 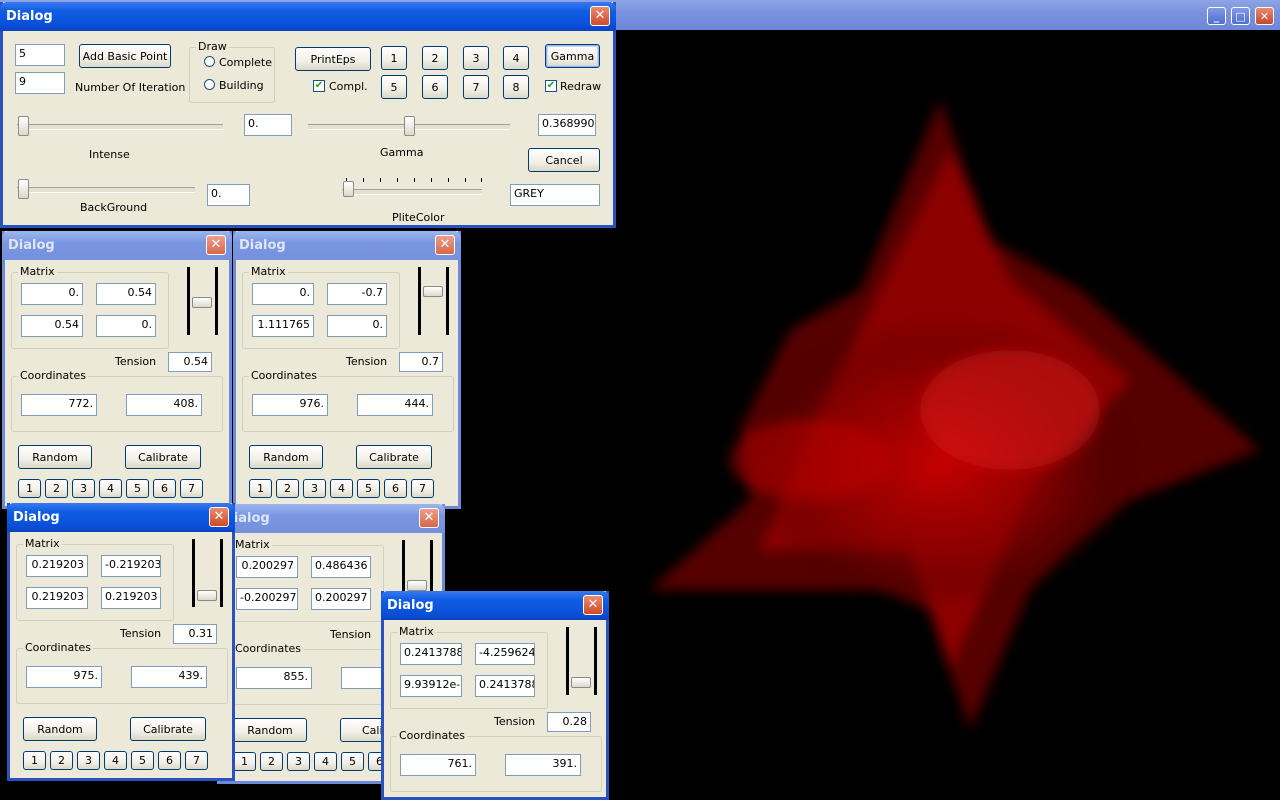 I want to click on matrix-cell-1: 0.219203, so click(x=57, y=566).